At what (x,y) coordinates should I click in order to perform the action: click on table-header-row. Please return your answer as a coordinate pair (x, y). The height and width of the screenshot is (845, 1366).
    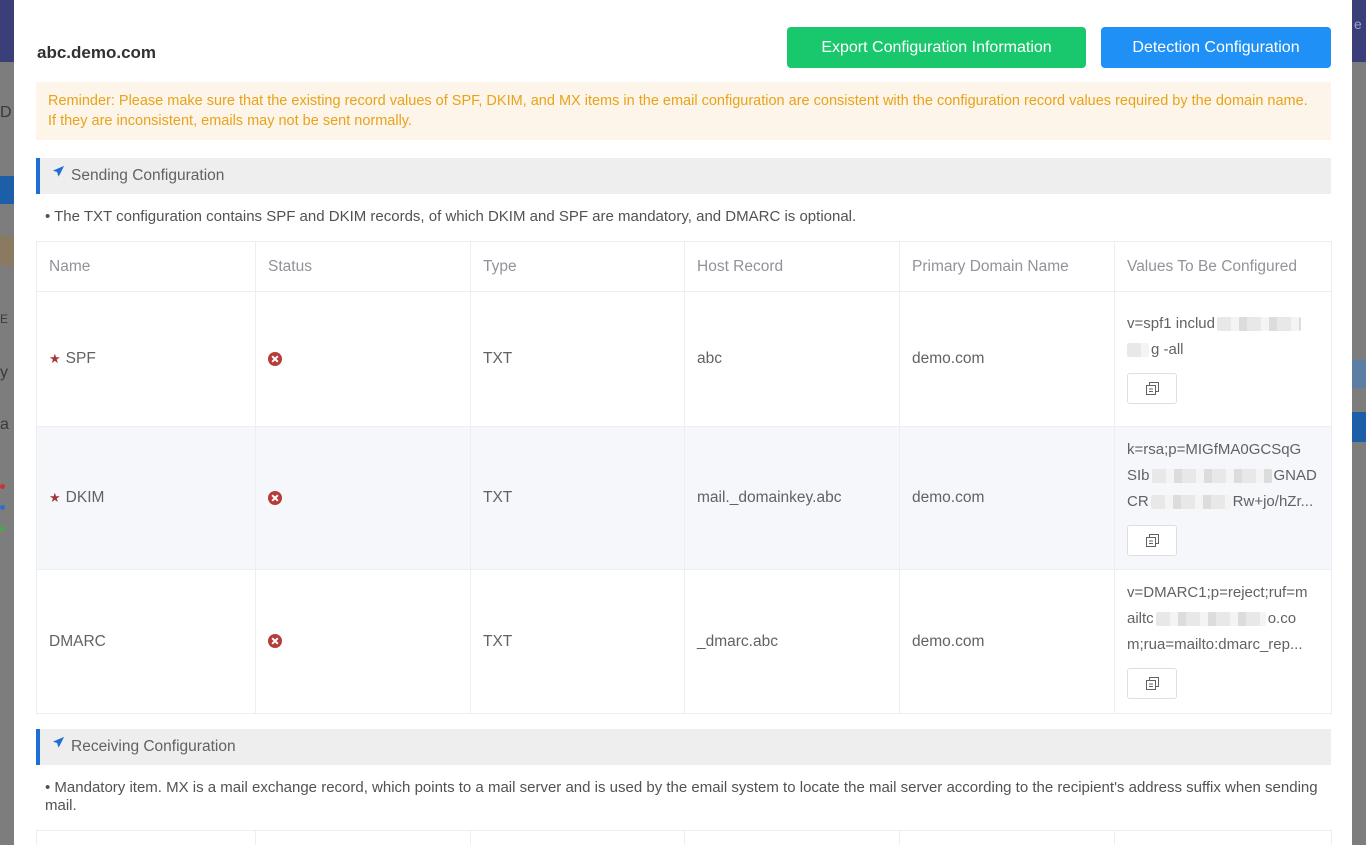
    Looking at the image, I should click on (684, 837).